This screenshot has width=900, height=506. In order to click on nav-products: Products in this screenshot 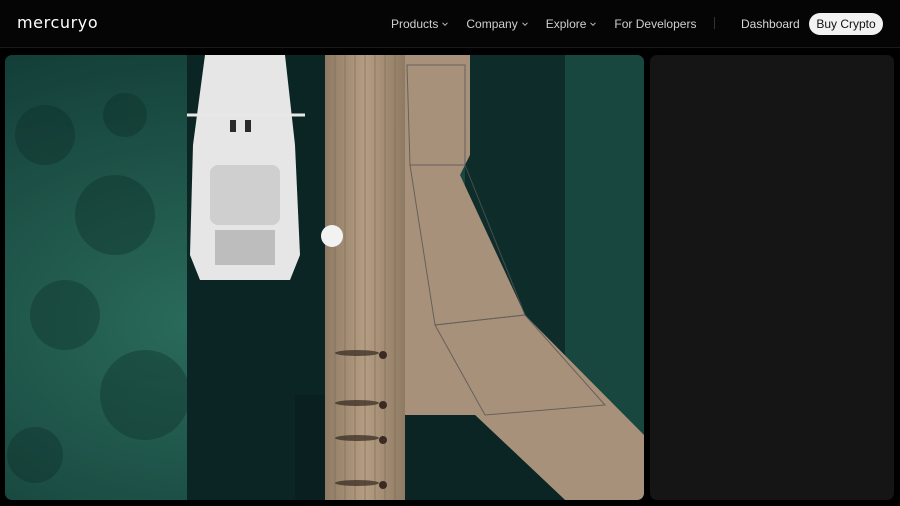, I will do `click(420, 24)`.